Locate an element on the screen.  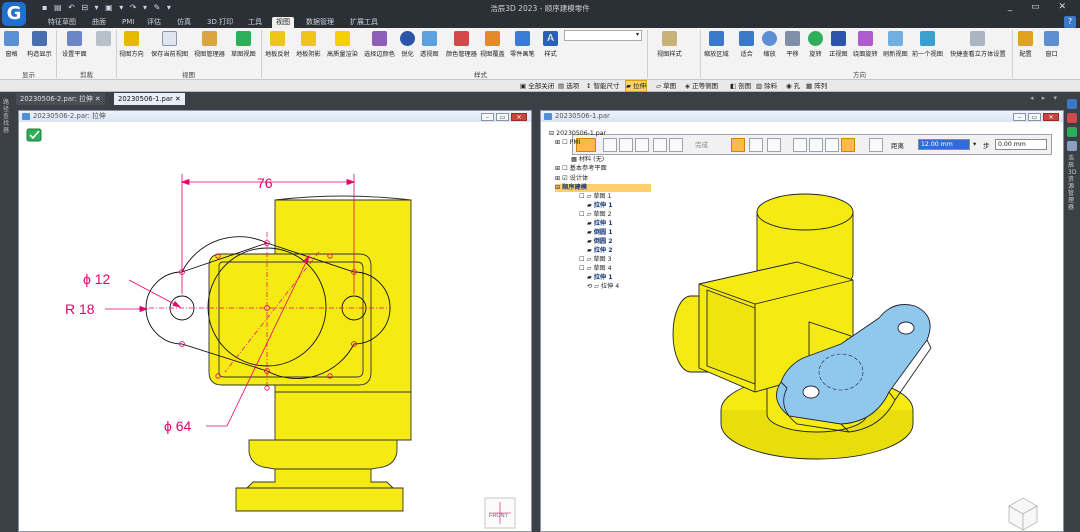
from-to-icon is located at coordinates (774, 145).